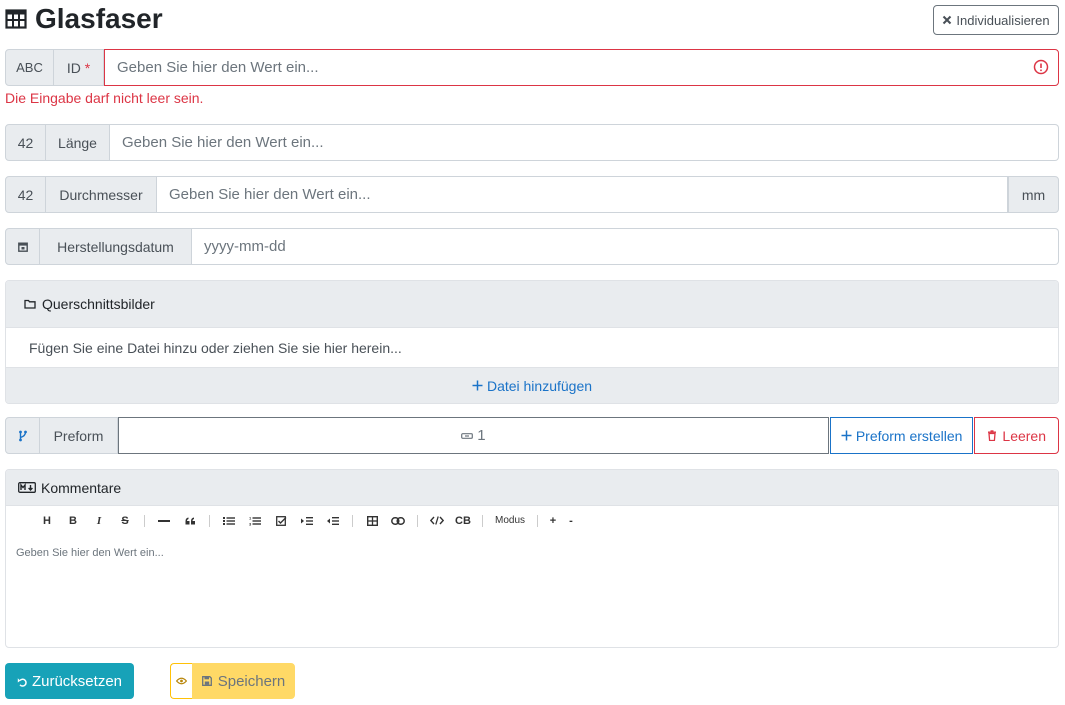 Image resolution: width=1065 pixels, height=705 pixels. What do you see at coordinates (99, 18) in the screenshot?
I see `page-title-text: Glasfaser` at bounding box center [99, 18].